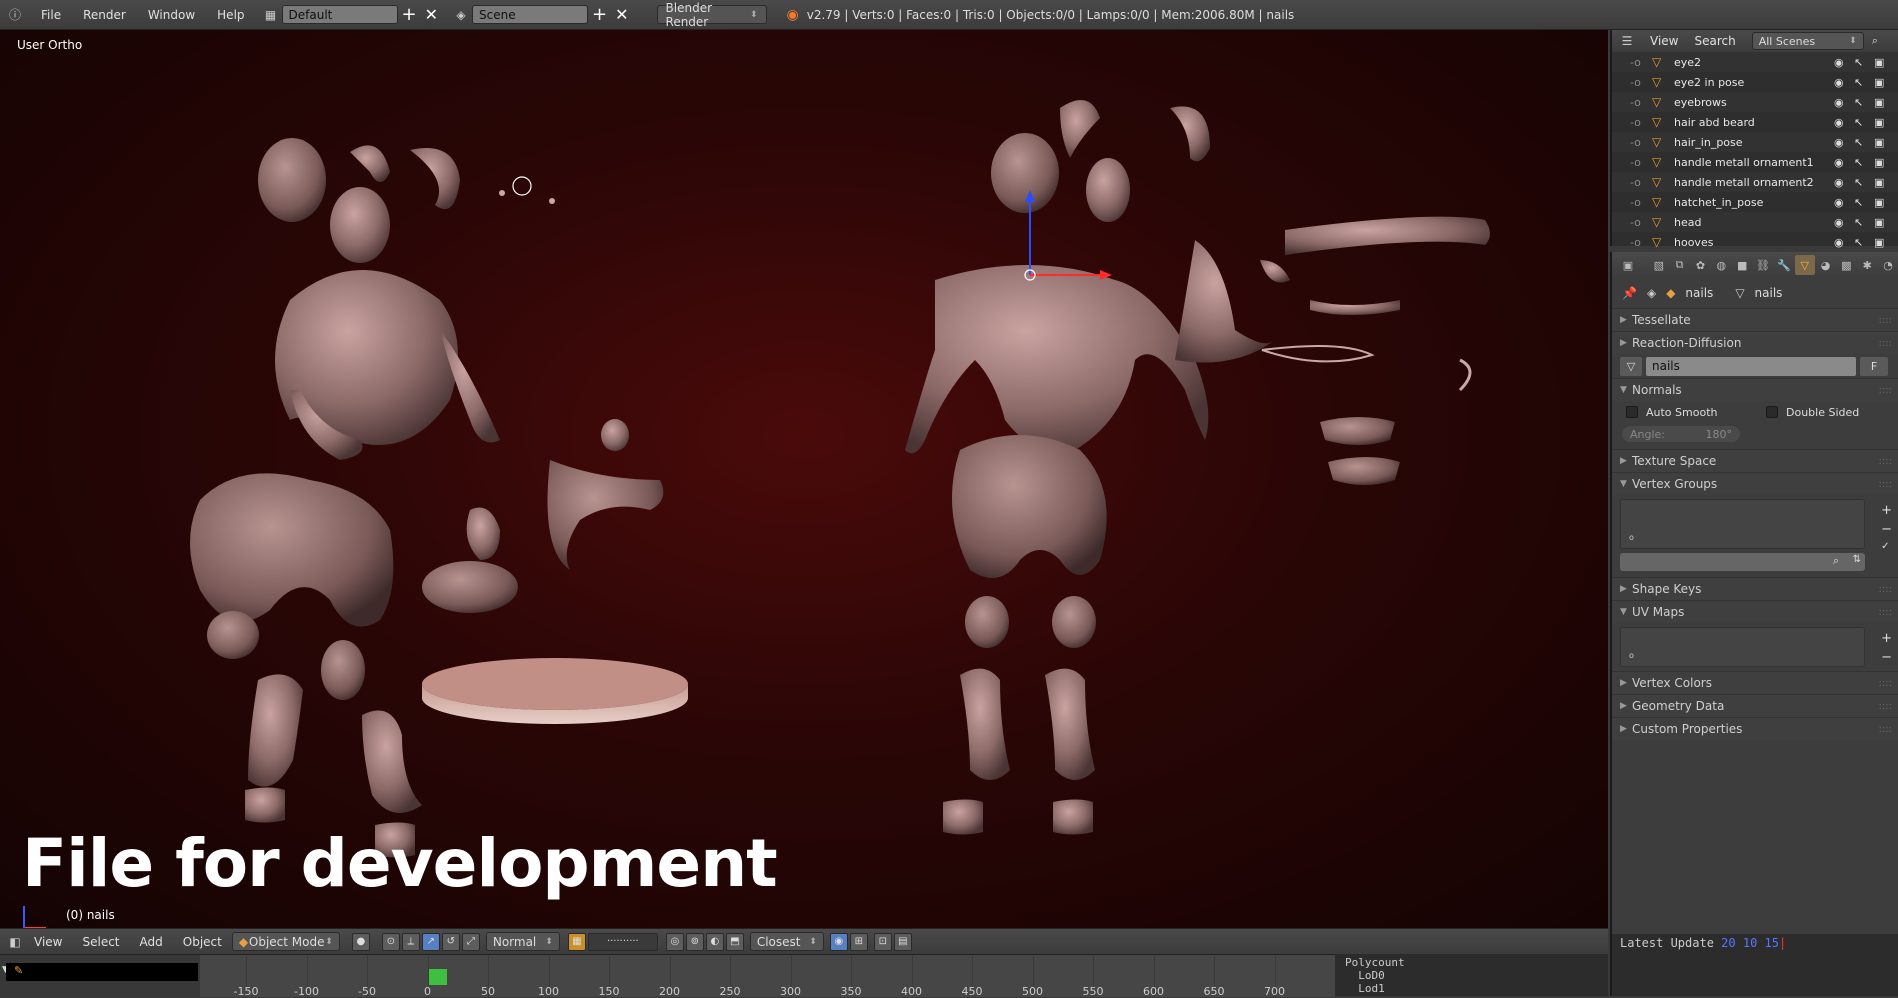 The width and height of the screenshot is (1898, 998). Describe the element at coordinates (694, 941) in the screenshot. I see `snap-icon: ⊚` at that location.